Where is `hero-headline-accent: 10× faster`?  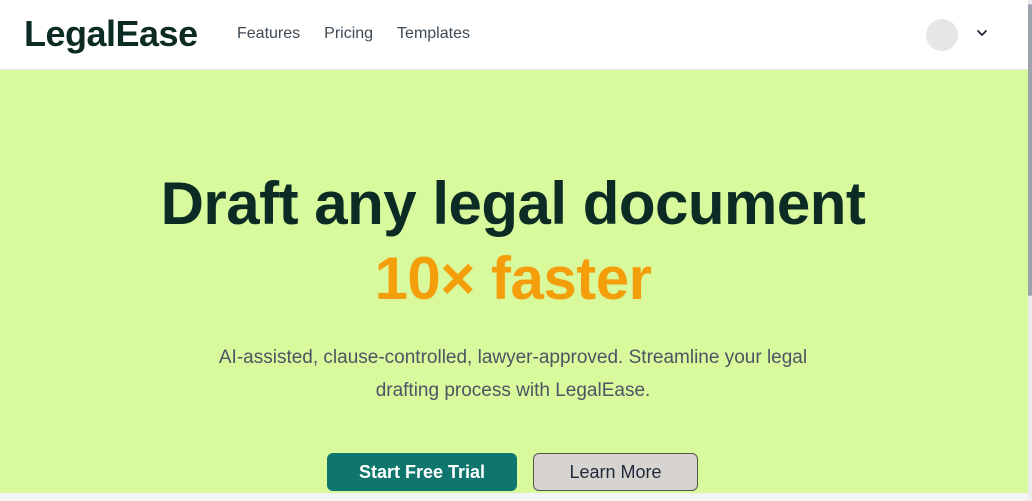
hero-headline-accent: 10× faster is located at coordinates (513, 278).